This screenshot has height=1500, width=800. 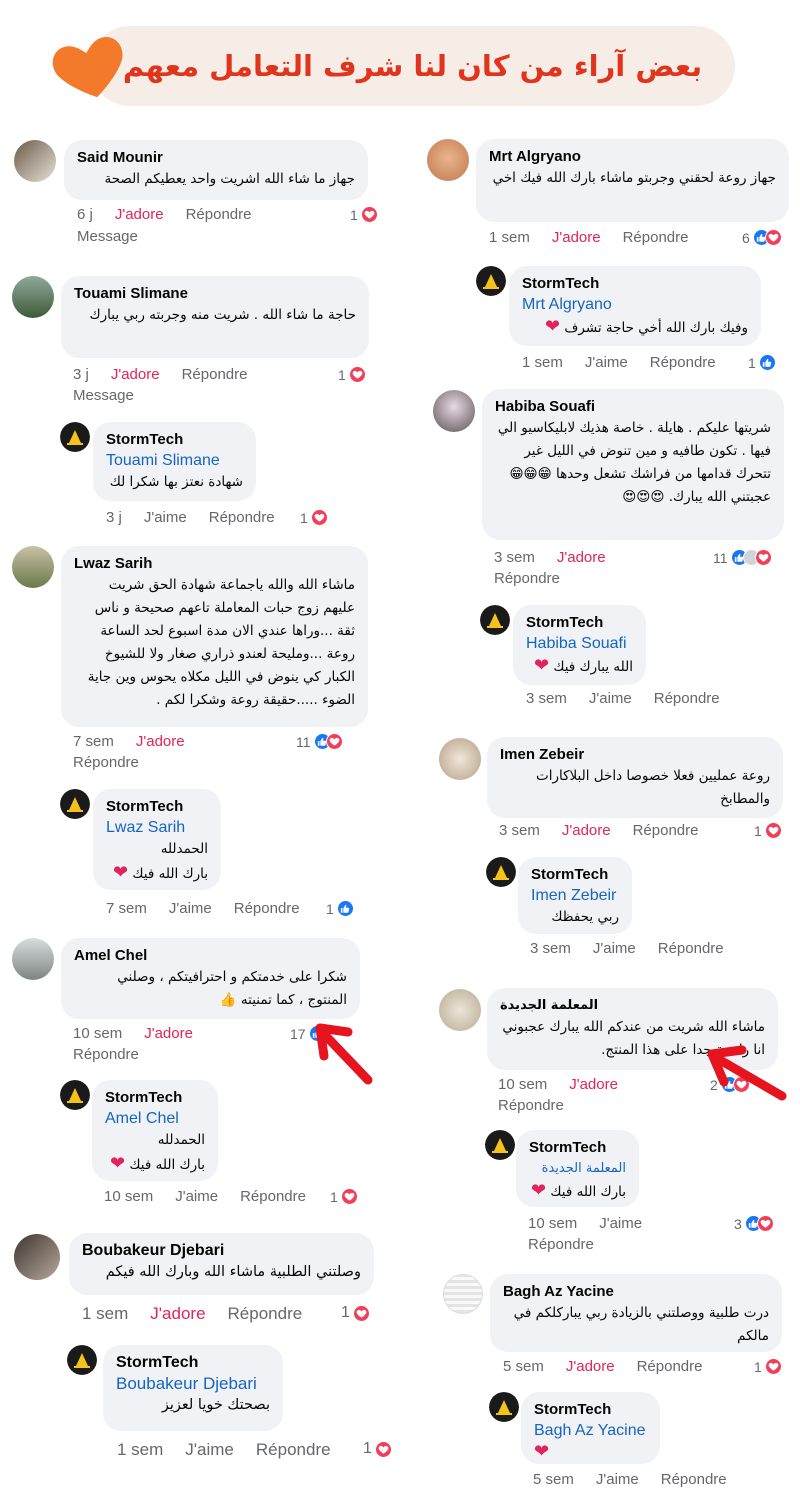 What do you see at coordinates (632, 157) in the screenshot?
I see `commenter-name: Mrt Algryano` at bounding box center [632, 157].